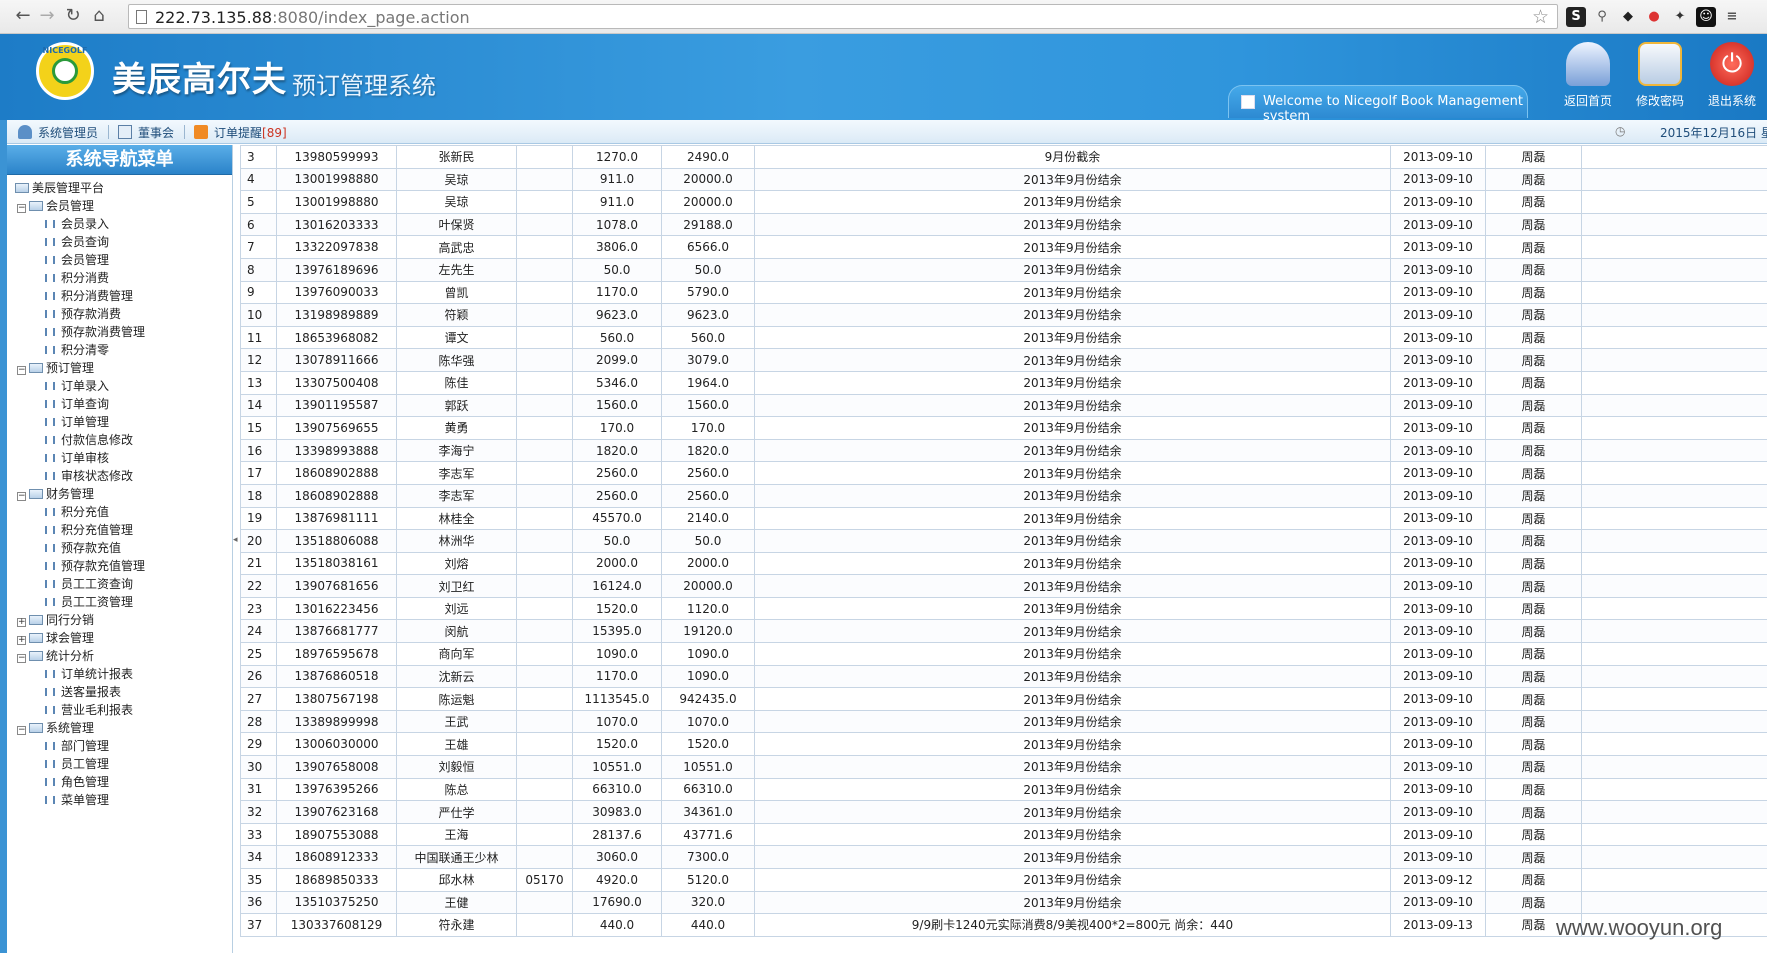 Image resolution: width=1767 pixels, height=953 pixels. What do you see at coordinates (1706, 17) in the screenshot?
I see `extension-ghost-icon: ☺` at bounding box center [1706, 17].